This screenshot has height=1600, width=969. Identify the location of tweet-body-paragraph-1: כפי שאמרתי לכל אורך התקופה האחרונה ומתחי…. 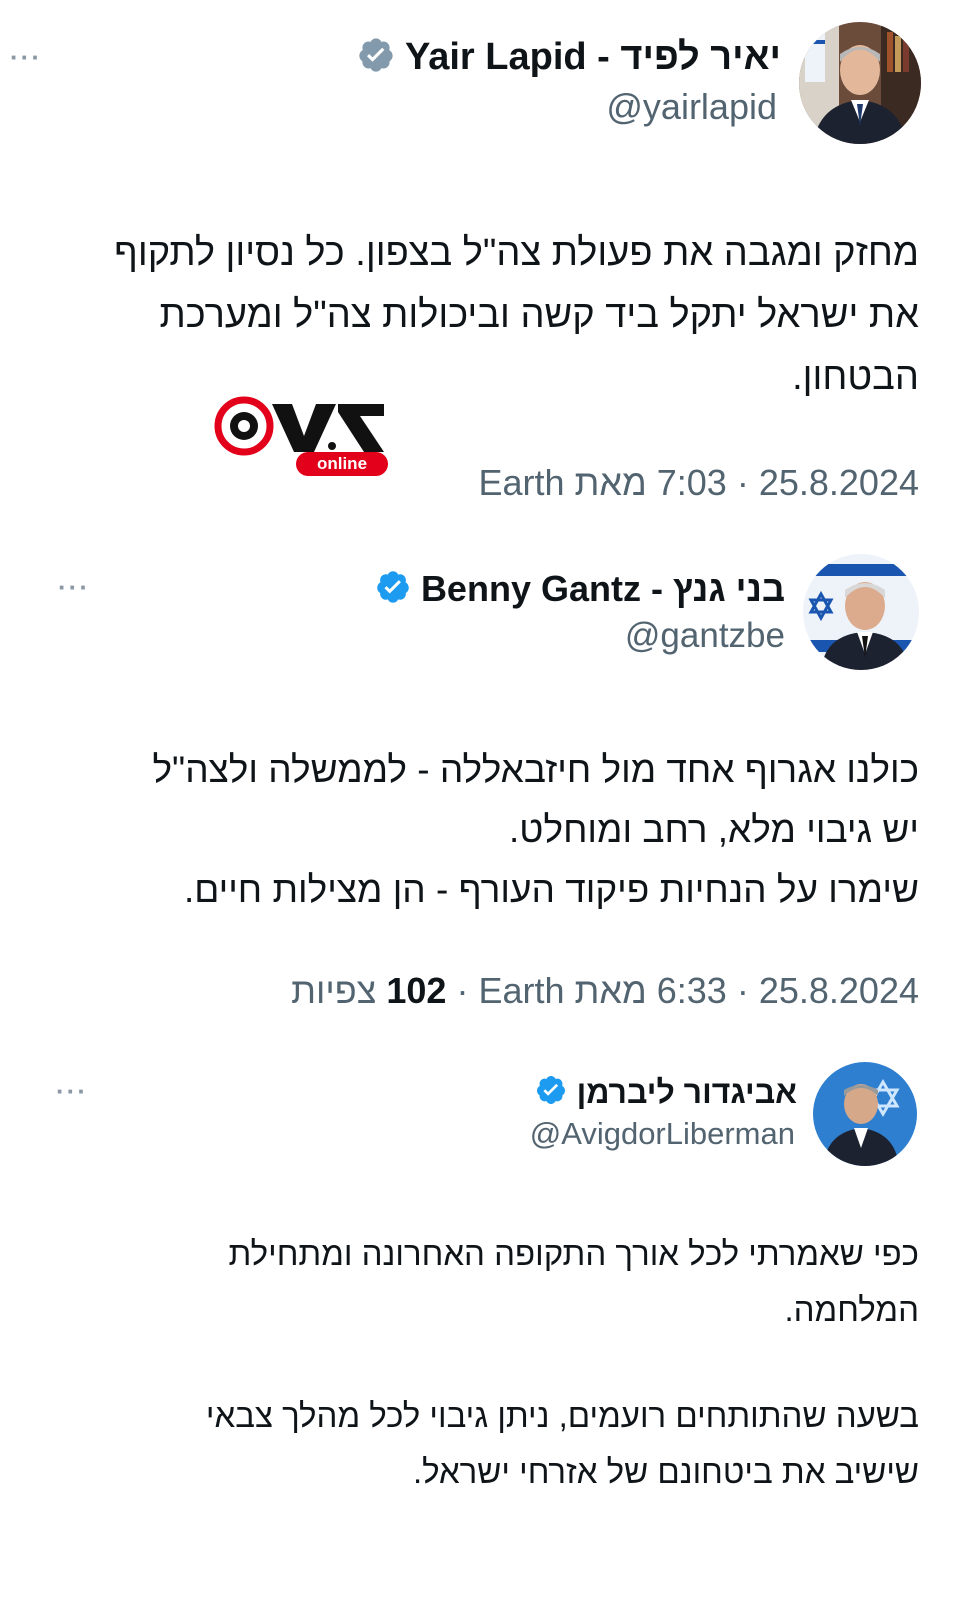
(573, 1281).